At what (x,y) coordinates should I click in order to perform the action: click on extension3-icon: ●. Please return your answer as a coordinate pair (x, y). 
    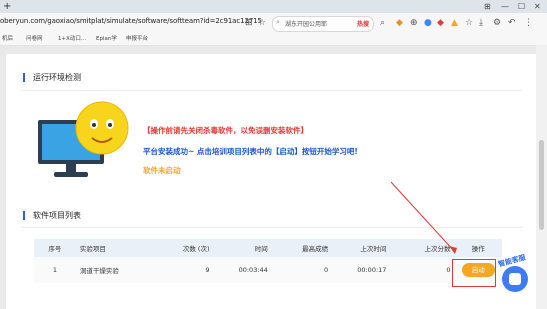
    Looking at the image, I should click on (428, 23).